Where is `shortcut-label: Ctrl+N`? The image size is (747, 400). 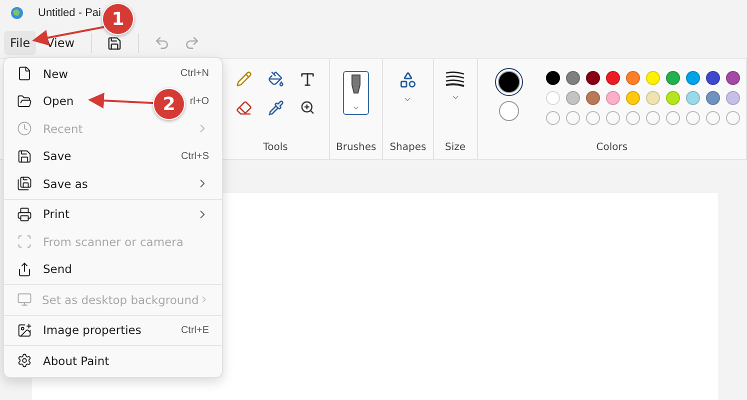
shortcut-label: Ctrl+N is located at coordinates (194, 74).